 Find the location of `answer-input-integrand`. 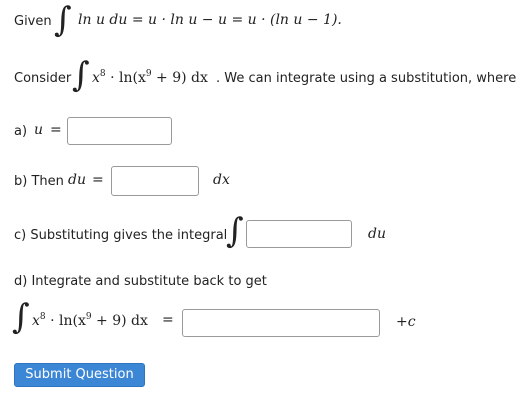

answer-input-integrand is located at coordinates (299, 234).